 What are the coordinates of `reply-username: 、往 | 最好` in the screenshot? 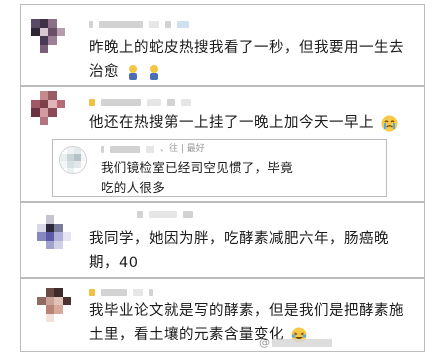 It's located at (153, 149).